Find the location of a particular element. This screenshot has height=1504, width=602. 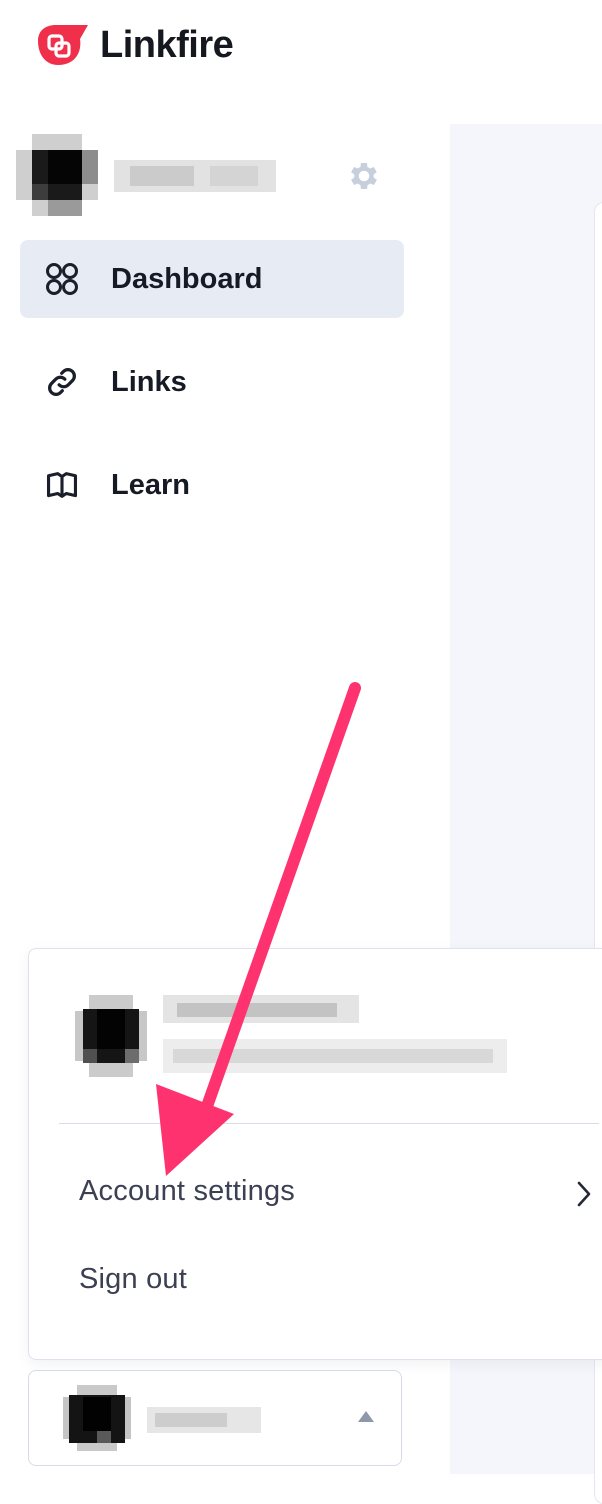

brand-logo: Linkfire is located at coordinates (133, 45).